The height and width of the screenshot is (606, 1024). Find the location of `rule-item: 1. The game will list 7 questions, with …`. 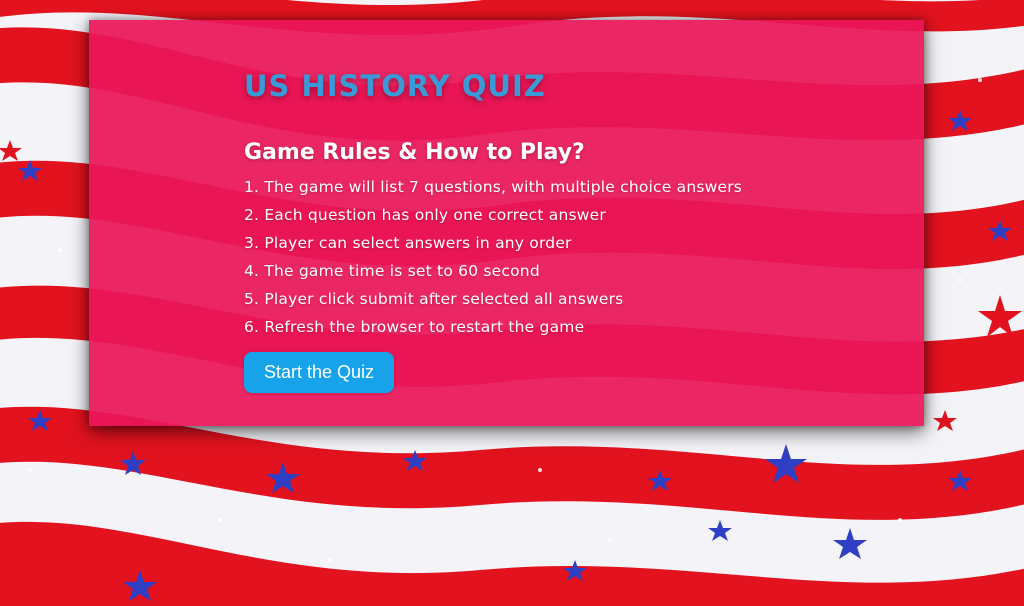

rule-item: 1. The game will list 7 questions, with … is located at coordinates (493, 187).